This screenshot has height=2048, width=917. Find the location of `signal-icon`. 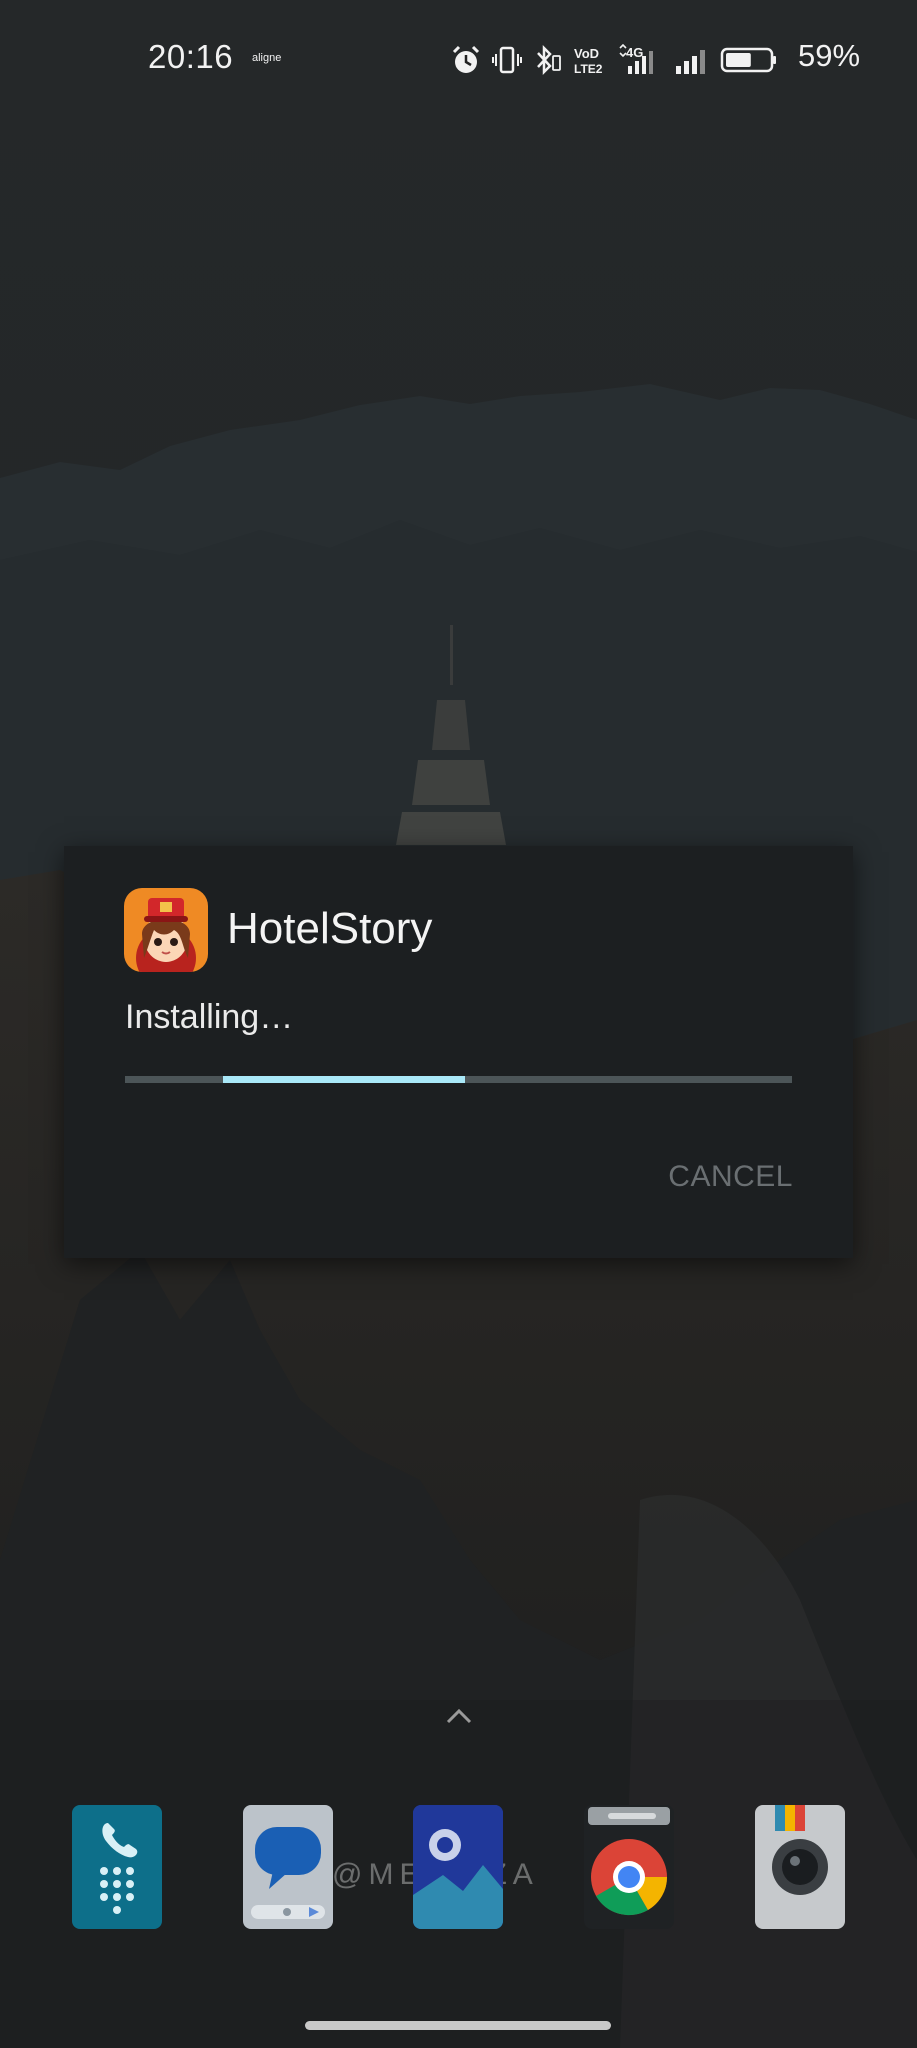

signal-icon is located at coordinates (692, 60).